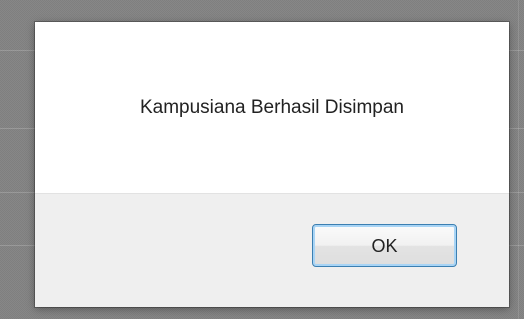  Describe the element at coordinates (384, 245) in the screenshot. I see `ok-button: OK` at that location.